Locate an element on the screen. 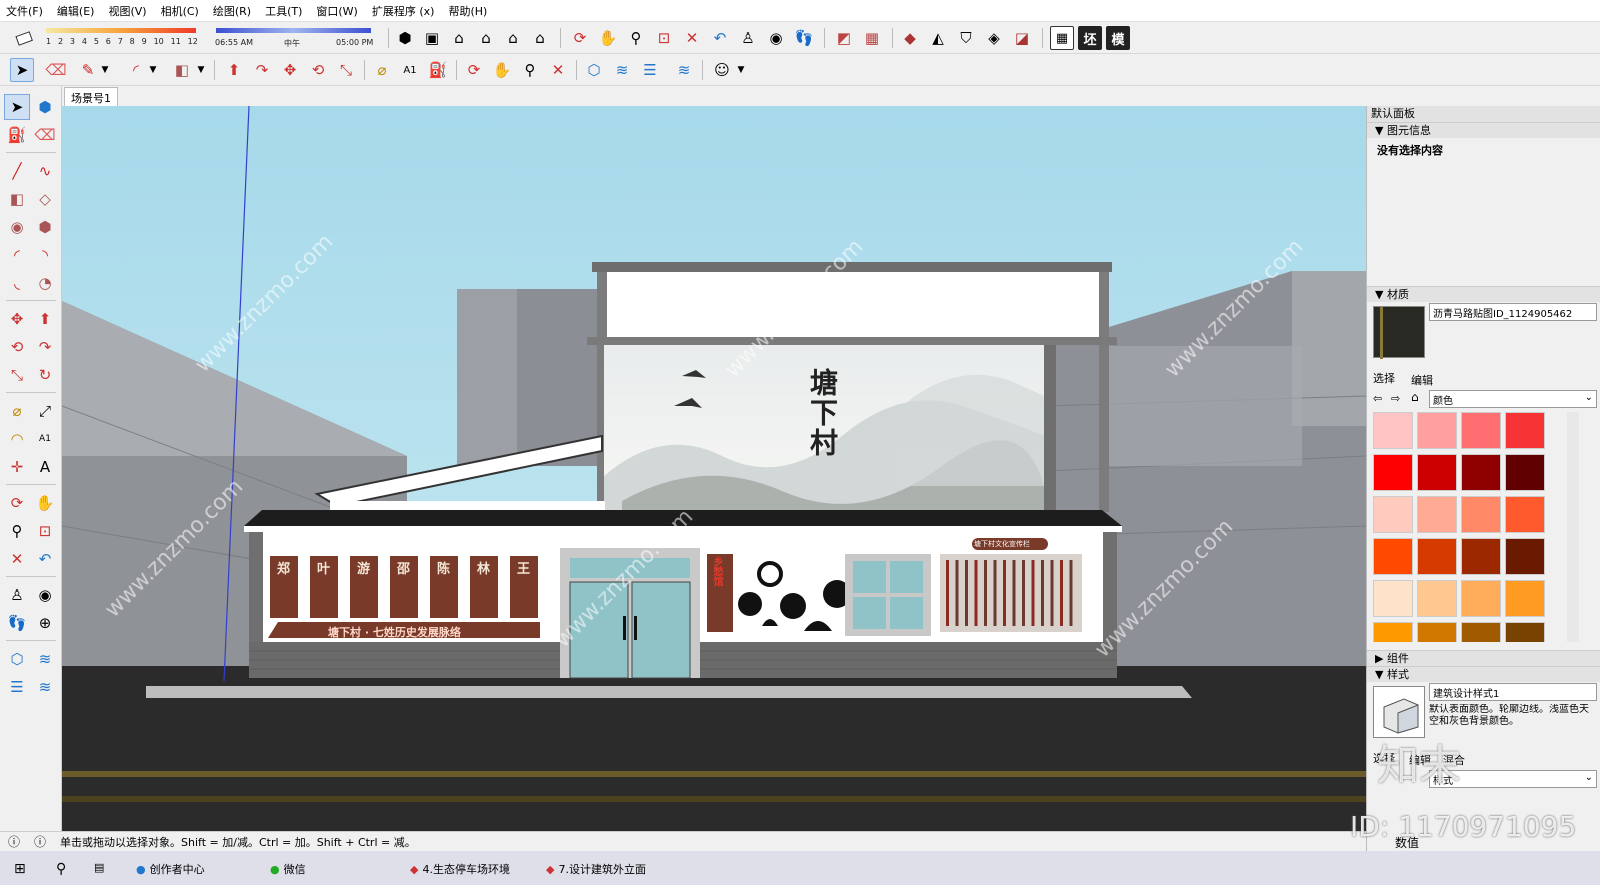  pan-tool-icon: ✋ is located at coordinates (45, 503).